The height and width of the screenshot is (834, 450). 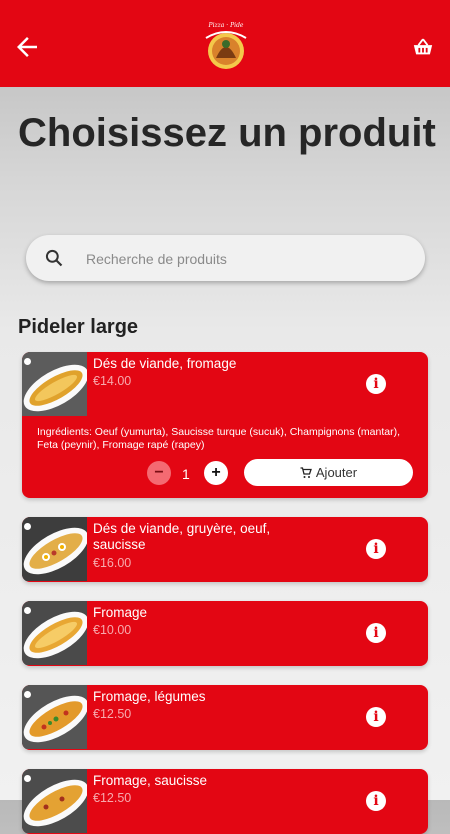 What do you see at coordinates (159, 473) in the screenshot?
I see `decrease-quantity-button: −` at bounding box center [159, 473].